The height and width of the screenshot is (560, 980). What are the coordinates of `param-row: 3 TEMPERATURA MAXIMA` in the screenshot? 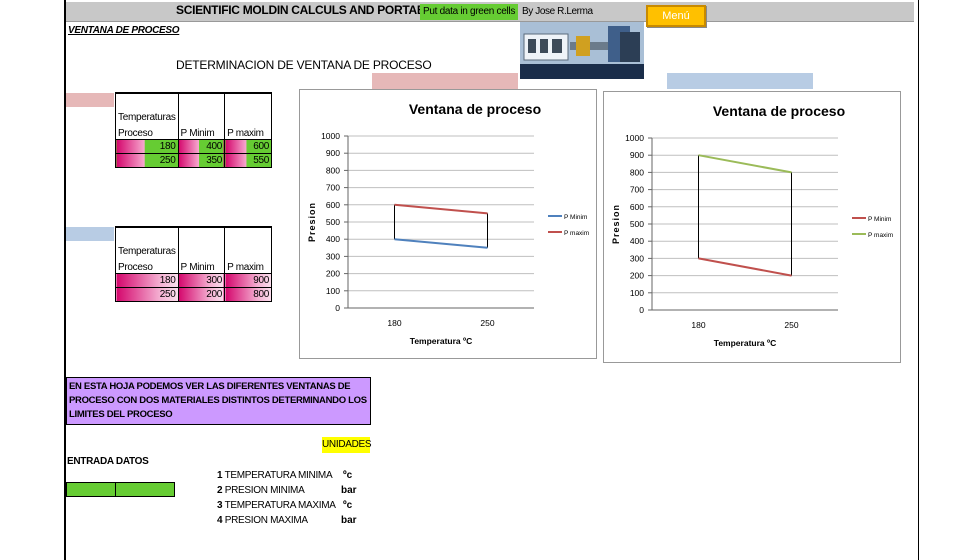 It's located at (276, 505).